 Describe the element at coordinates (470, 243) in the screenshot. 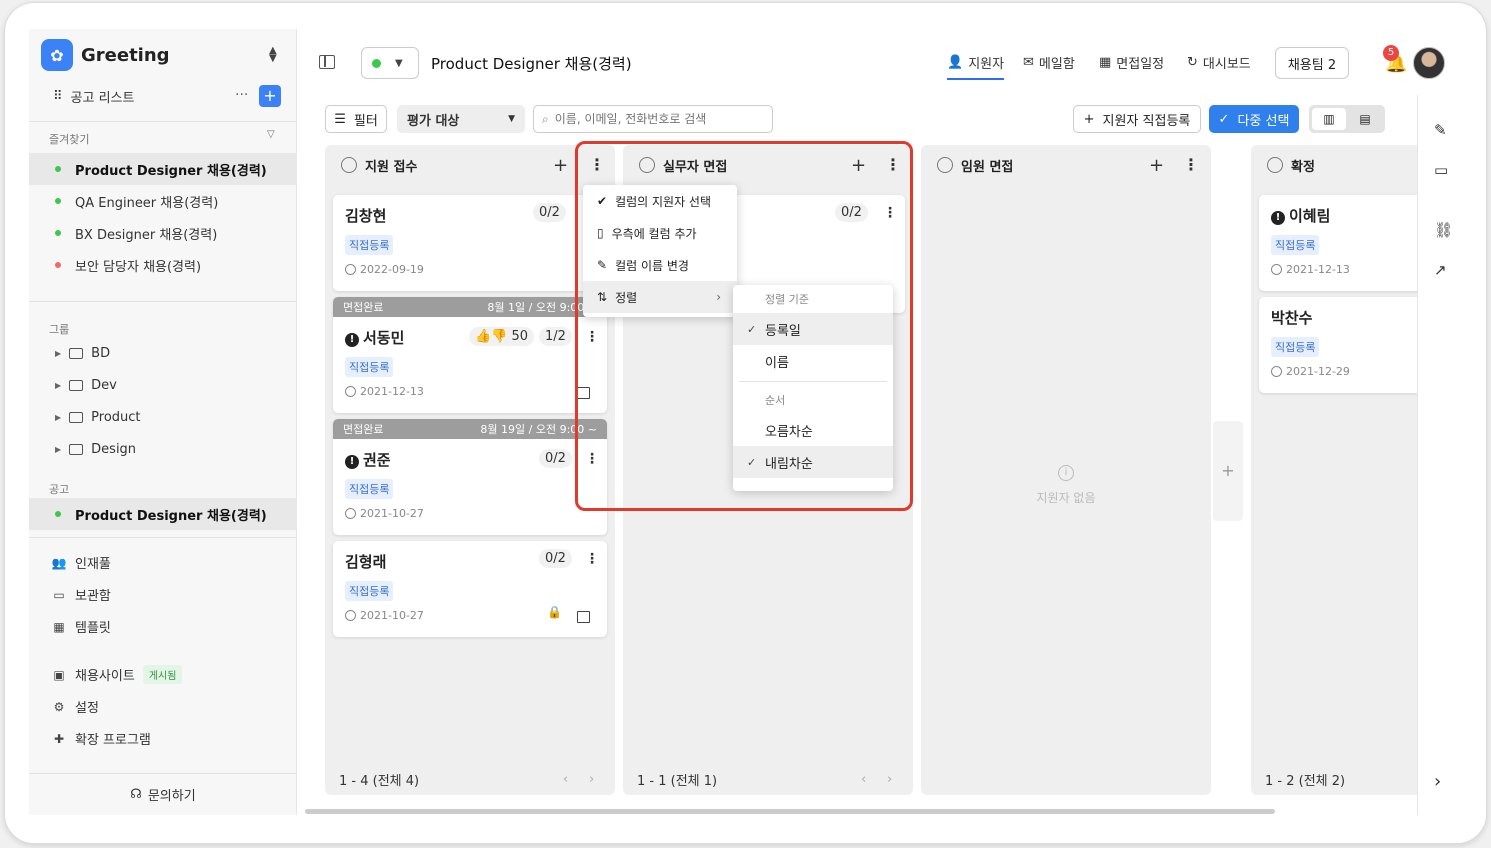

I see `applicant-card: 김창현 0/2 직접등록 2022-09-19` at that location.